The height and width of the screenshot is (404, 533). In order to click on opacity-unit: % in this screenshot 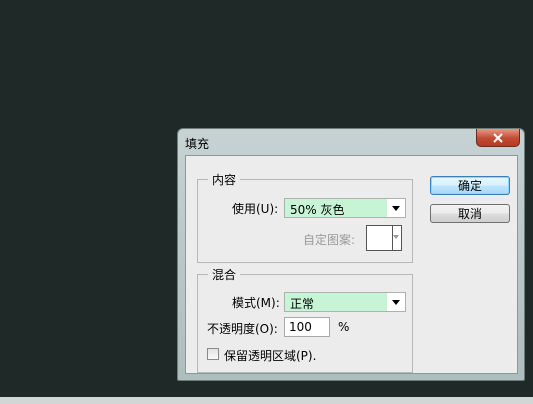, I will do `click(344, 327)`.